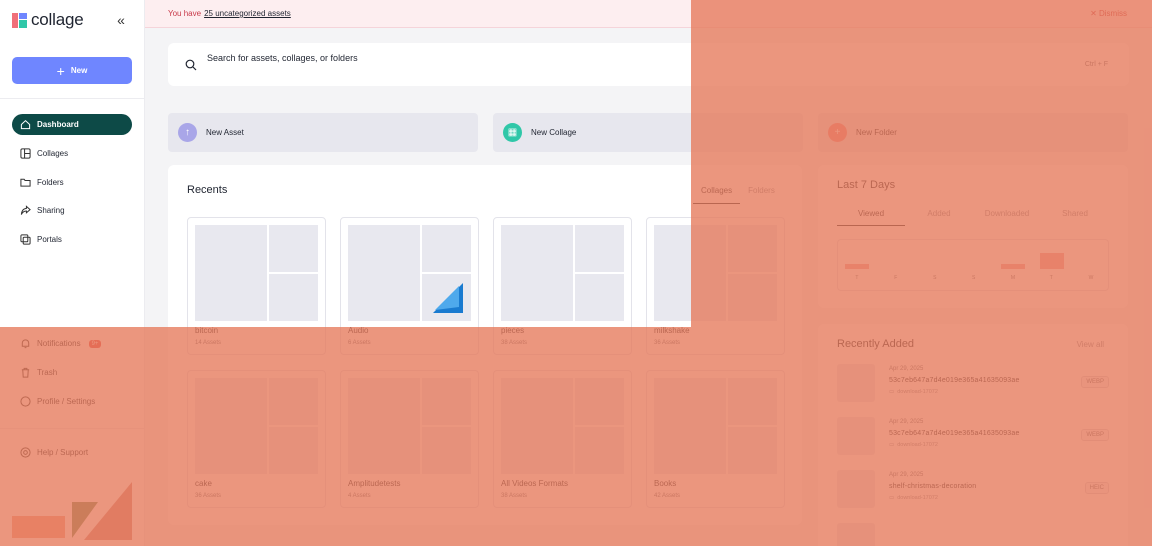 This screenshot has height=546, width=1152. What do you see at coordinates (187, 132) in the screenshot?
I see `upload-icon: ↑` at bounding box center [187, 132].